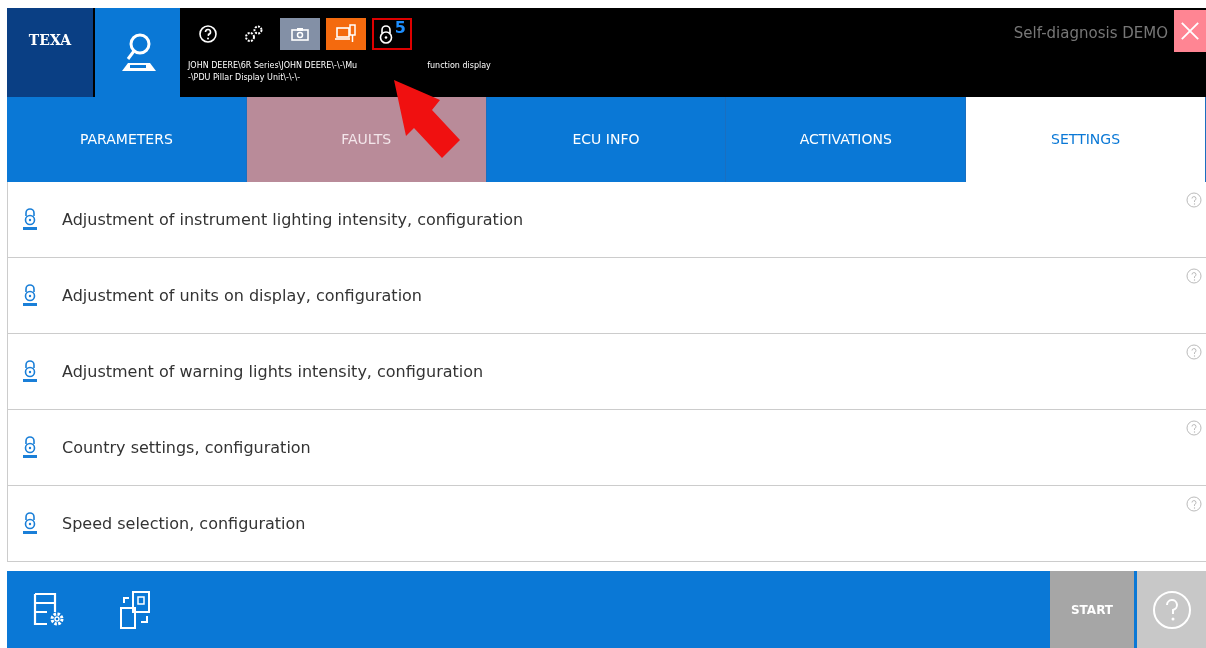 This screenshot has width=1206, height=648. I want to click on padlock-icon, so click(386, 34).